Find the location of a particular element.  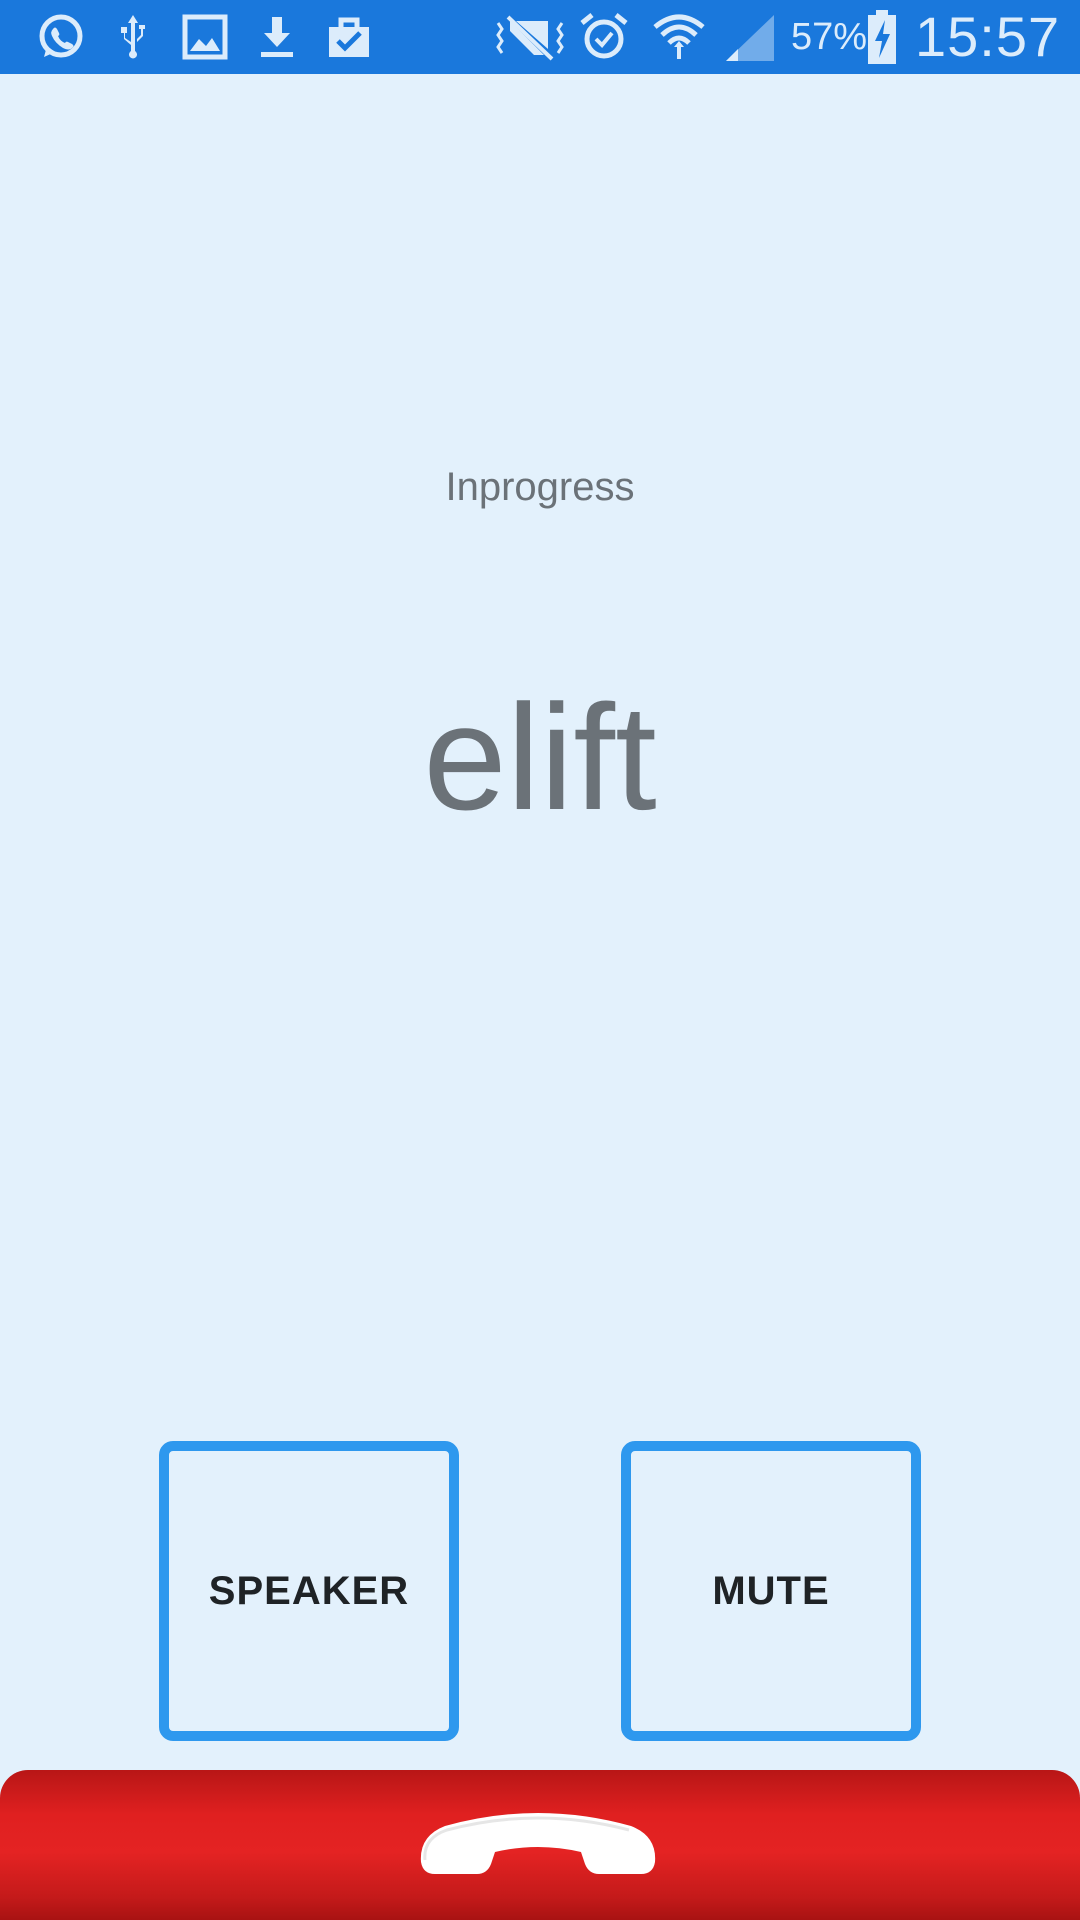

speaker-button-label: SPEAKER is located at coordinates (309, 1590).